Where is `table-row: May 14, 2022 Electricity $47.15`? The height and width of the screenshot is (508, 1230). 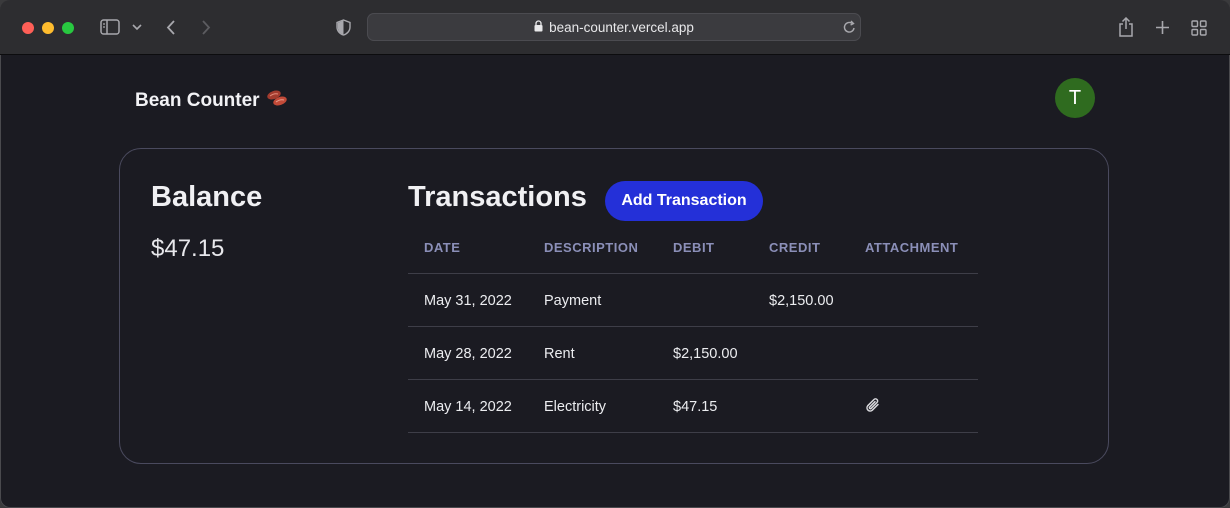 table-row: May 14, 2022 Electricity $47.15 is located at coordinates (693, 406).